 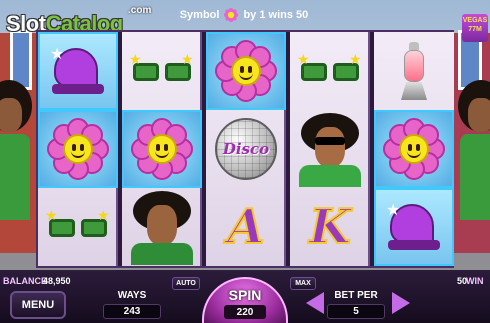 What do you see at coordinates (186, 283) in the screenshot?
I see `auto-button: AUTO` at bounding box center [186, 283].